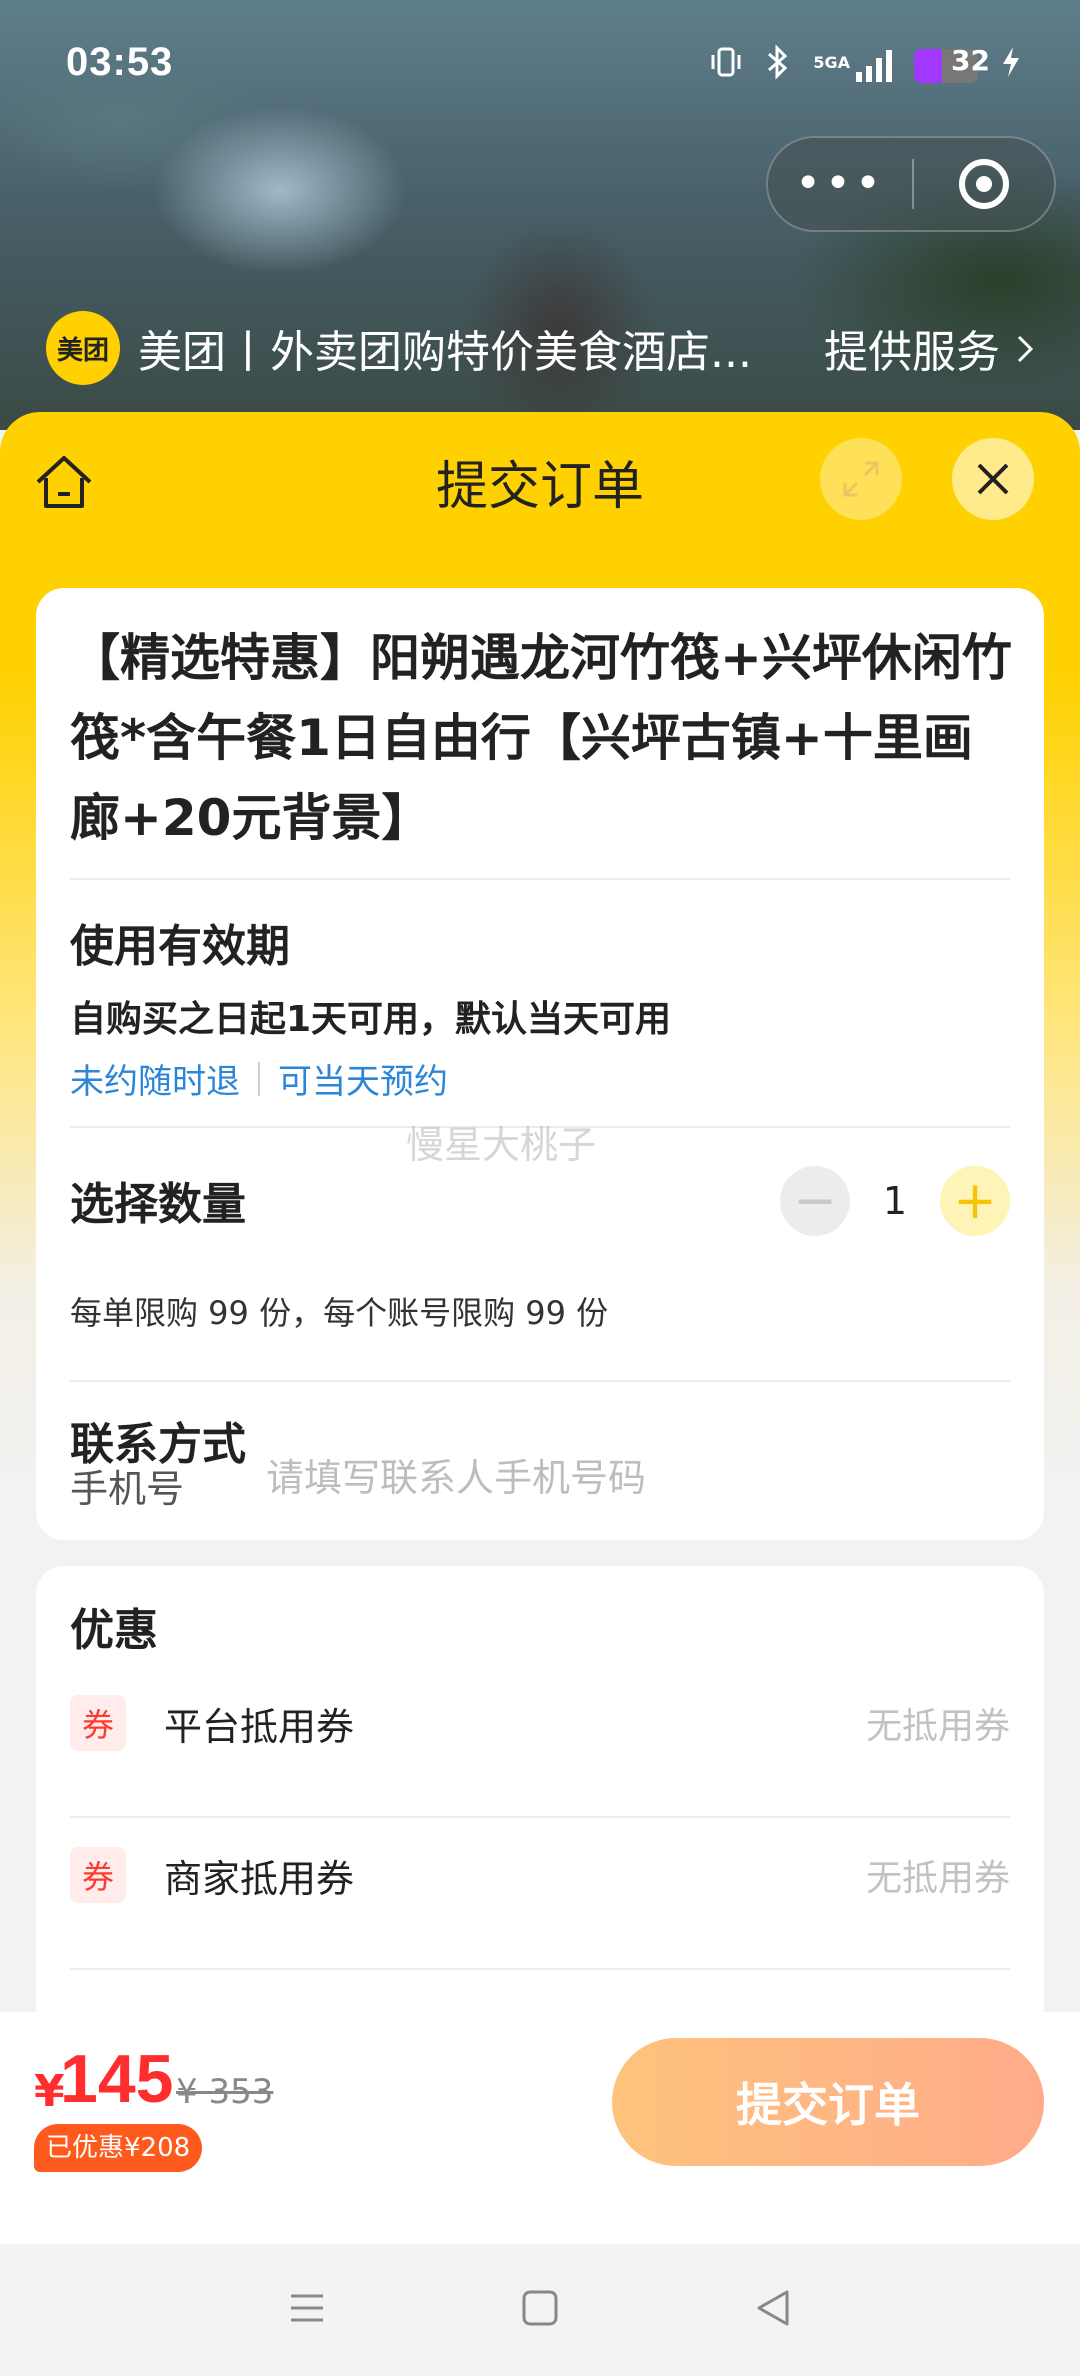 This screenshot has width=1080, height=2376. Describe the element at coordinates (993, 479) in the screenshot. I see `close-icon` at that location.